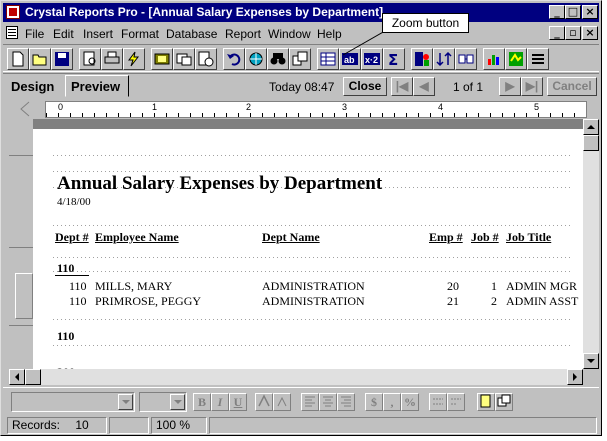 The height and width of the screenshot is (441, 607). I want to click on menu-insert: Insert, so click(98, 34).